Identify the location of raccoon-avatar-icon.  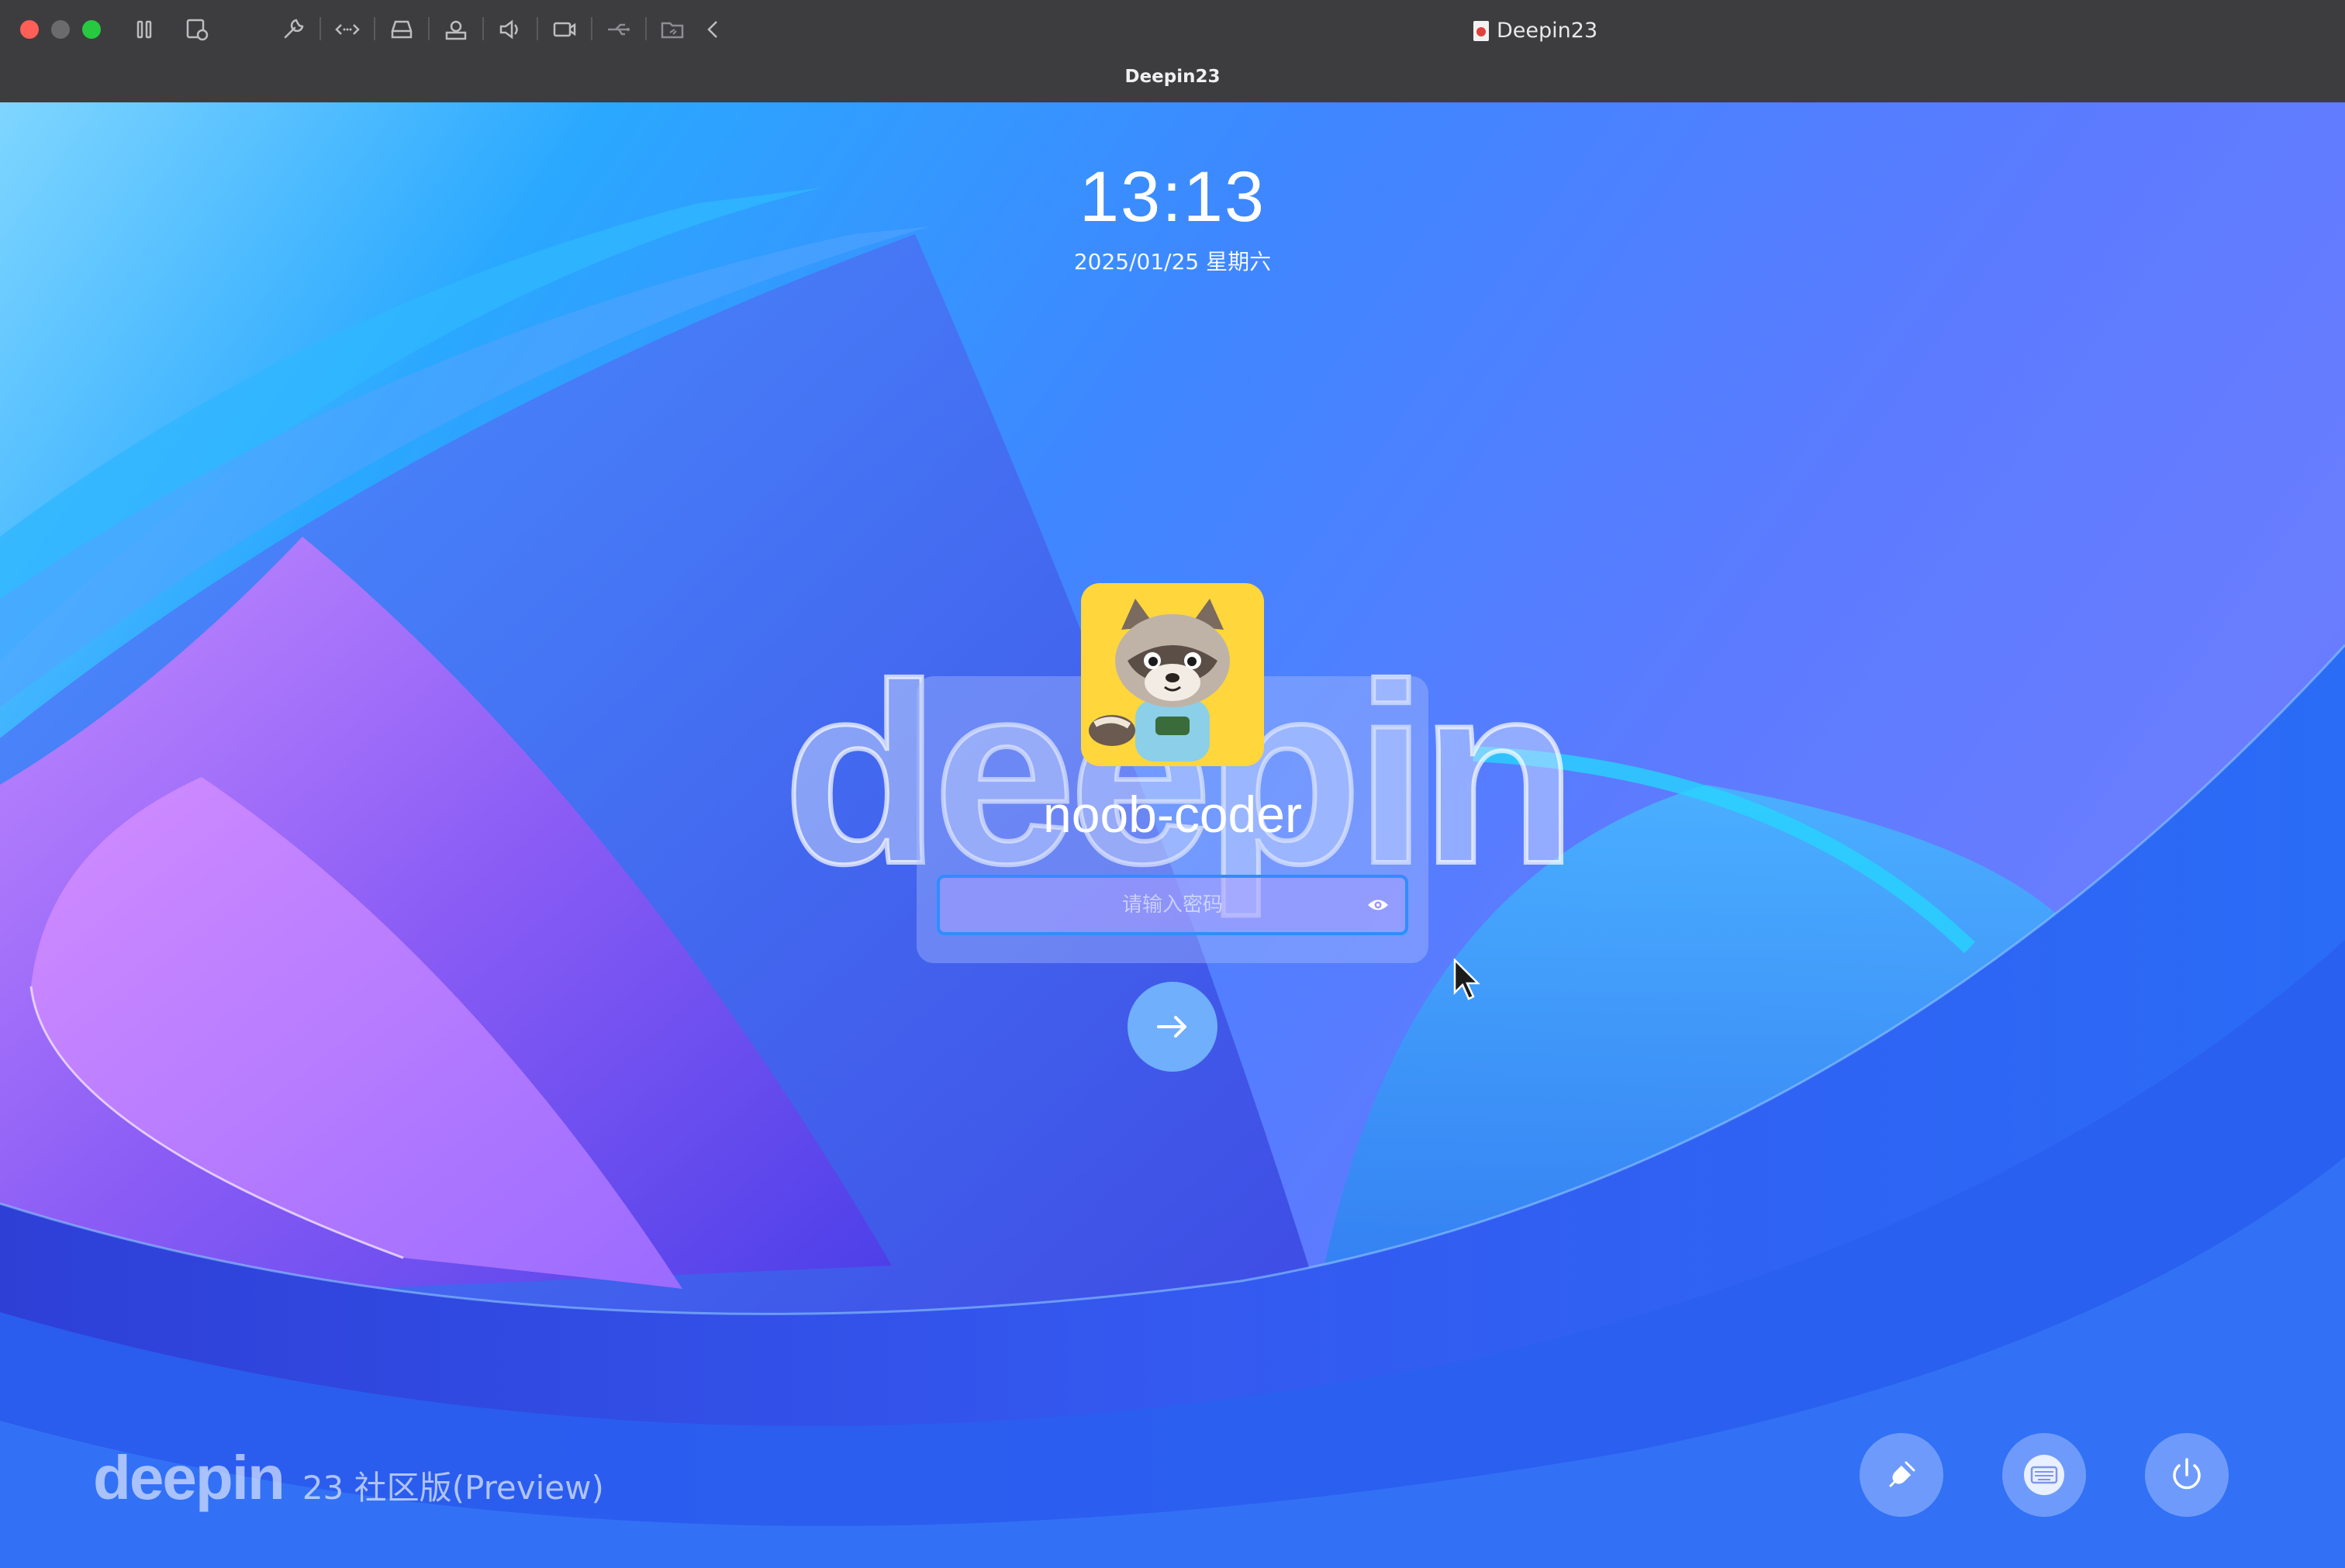
(1172, 674).